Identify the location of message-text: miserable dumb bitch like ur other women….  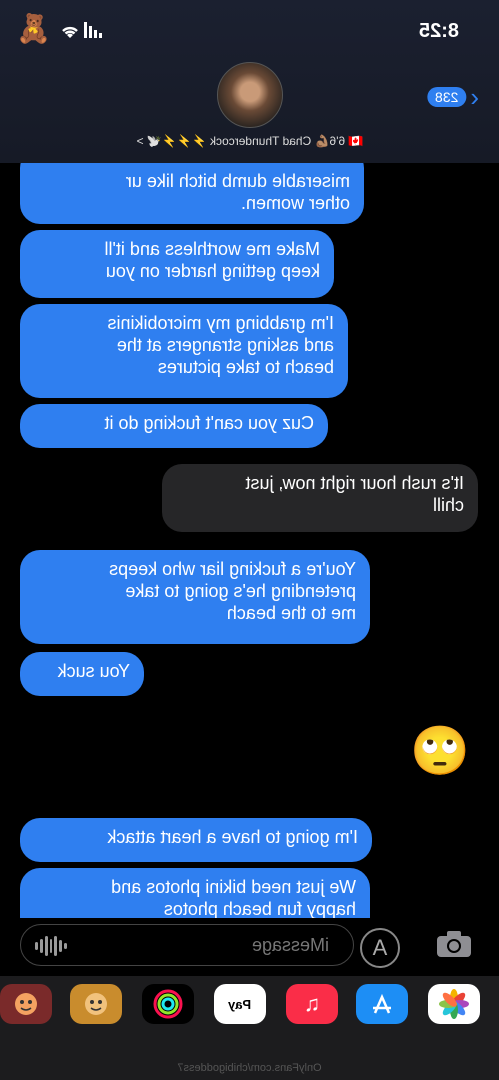
(237, 192).